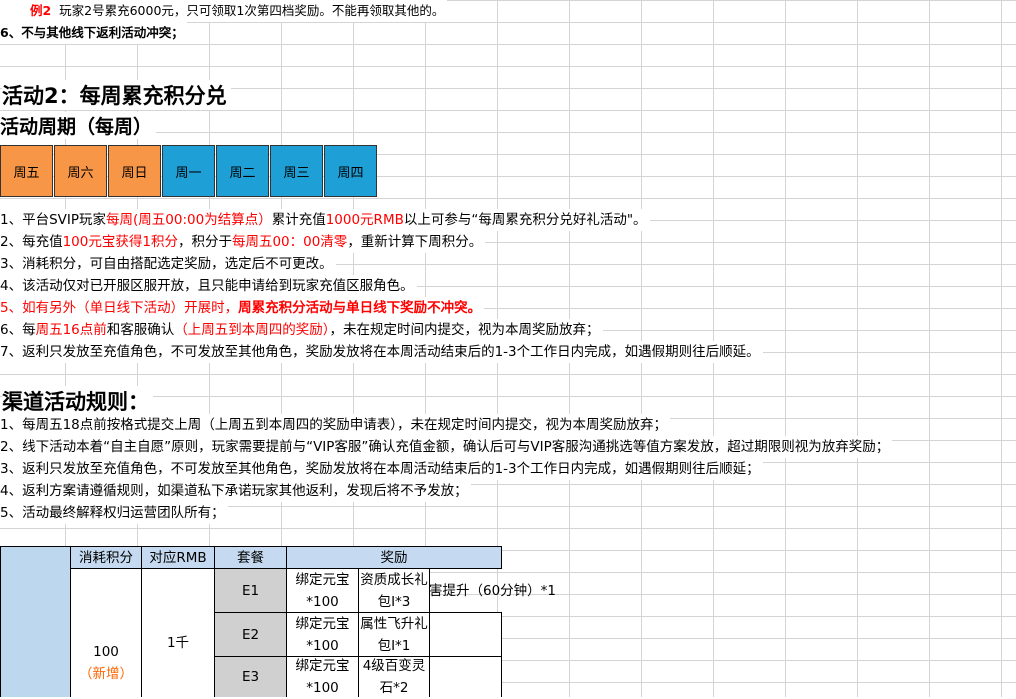  Describe the element at coordinates (77, 401) in the screenshot. I see `channel-title: 渠道活动规则：` at that location.